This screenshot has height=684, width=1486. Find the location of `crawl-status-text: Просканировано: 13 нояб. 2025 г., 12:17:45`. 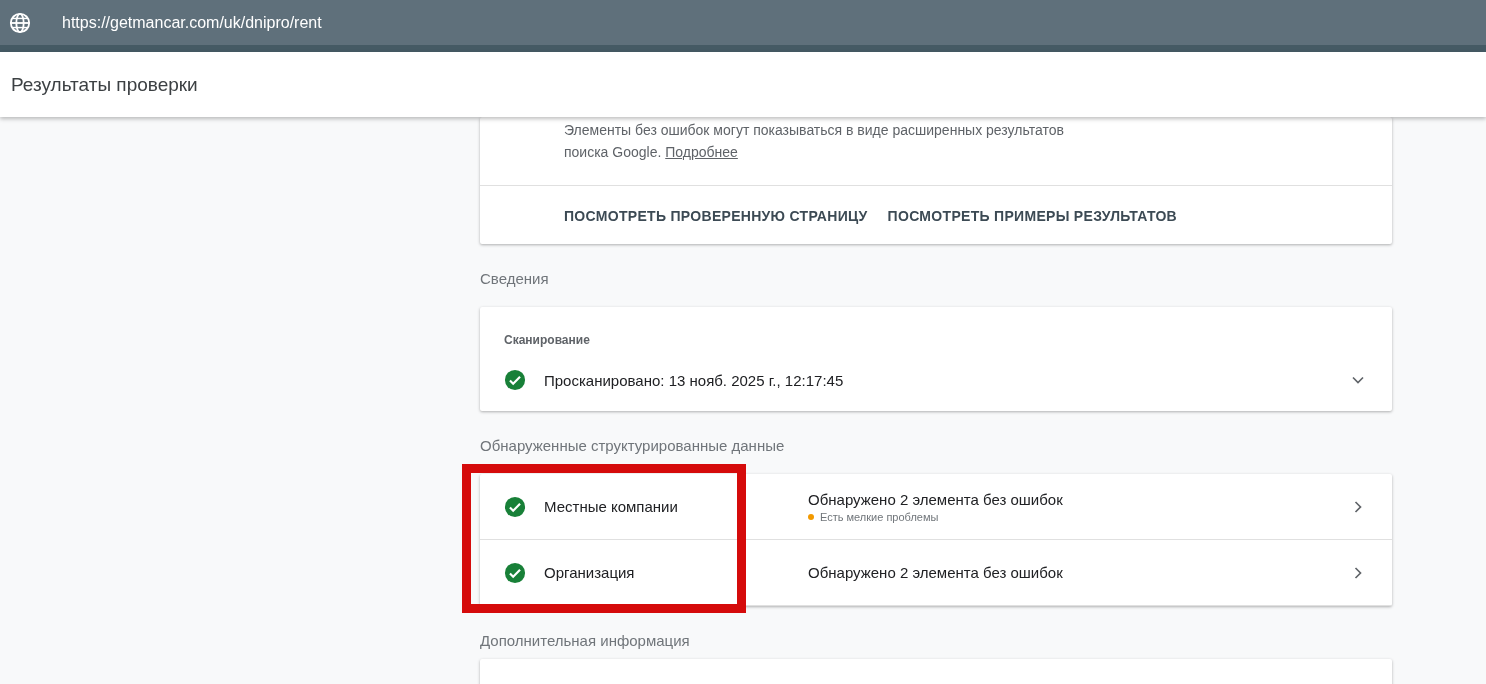

crawl-status-text: Просканировано: 13 нояб. 2025 г., 12:17:45 is located at coordinates (694, 380).